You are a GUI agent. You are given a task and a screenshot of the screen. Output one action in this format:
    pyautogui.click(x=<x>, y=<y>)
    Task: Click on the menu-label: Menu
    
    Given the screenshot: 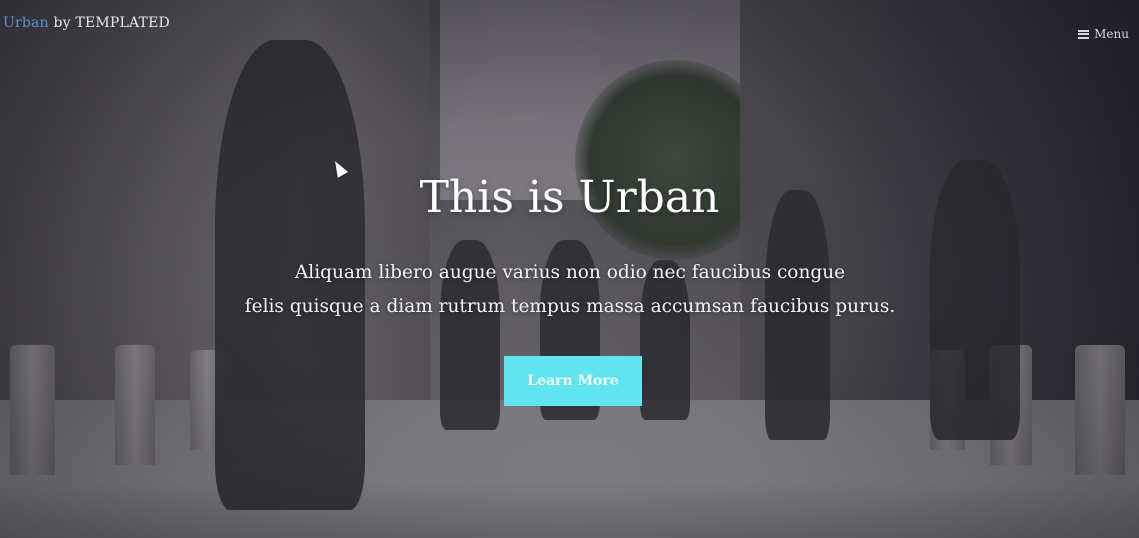 What is the action you would take?
    pyautogui.click(x=1111, y=34)
    